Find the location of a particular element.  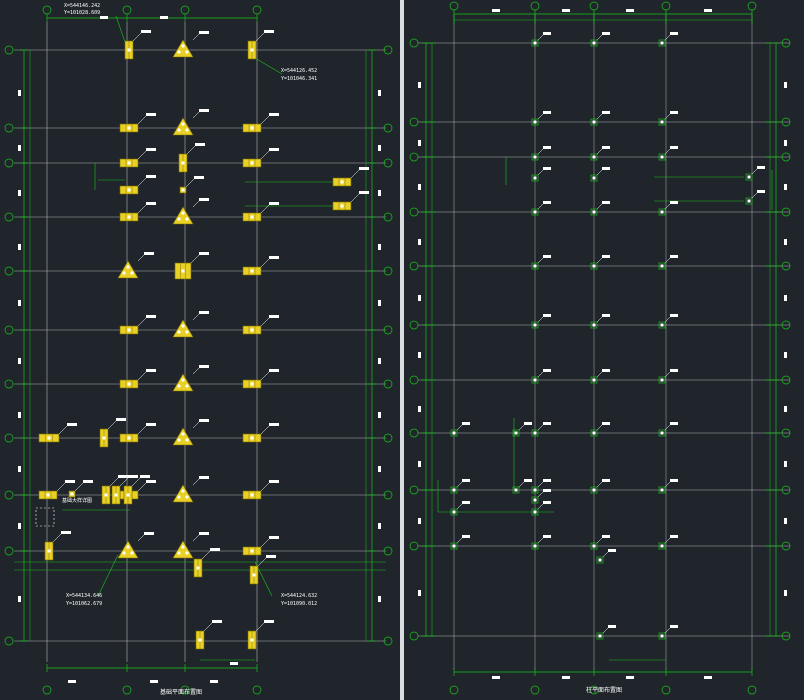

coord-label-top-y: Y=101028.609 is located at coordinates (82, 13).